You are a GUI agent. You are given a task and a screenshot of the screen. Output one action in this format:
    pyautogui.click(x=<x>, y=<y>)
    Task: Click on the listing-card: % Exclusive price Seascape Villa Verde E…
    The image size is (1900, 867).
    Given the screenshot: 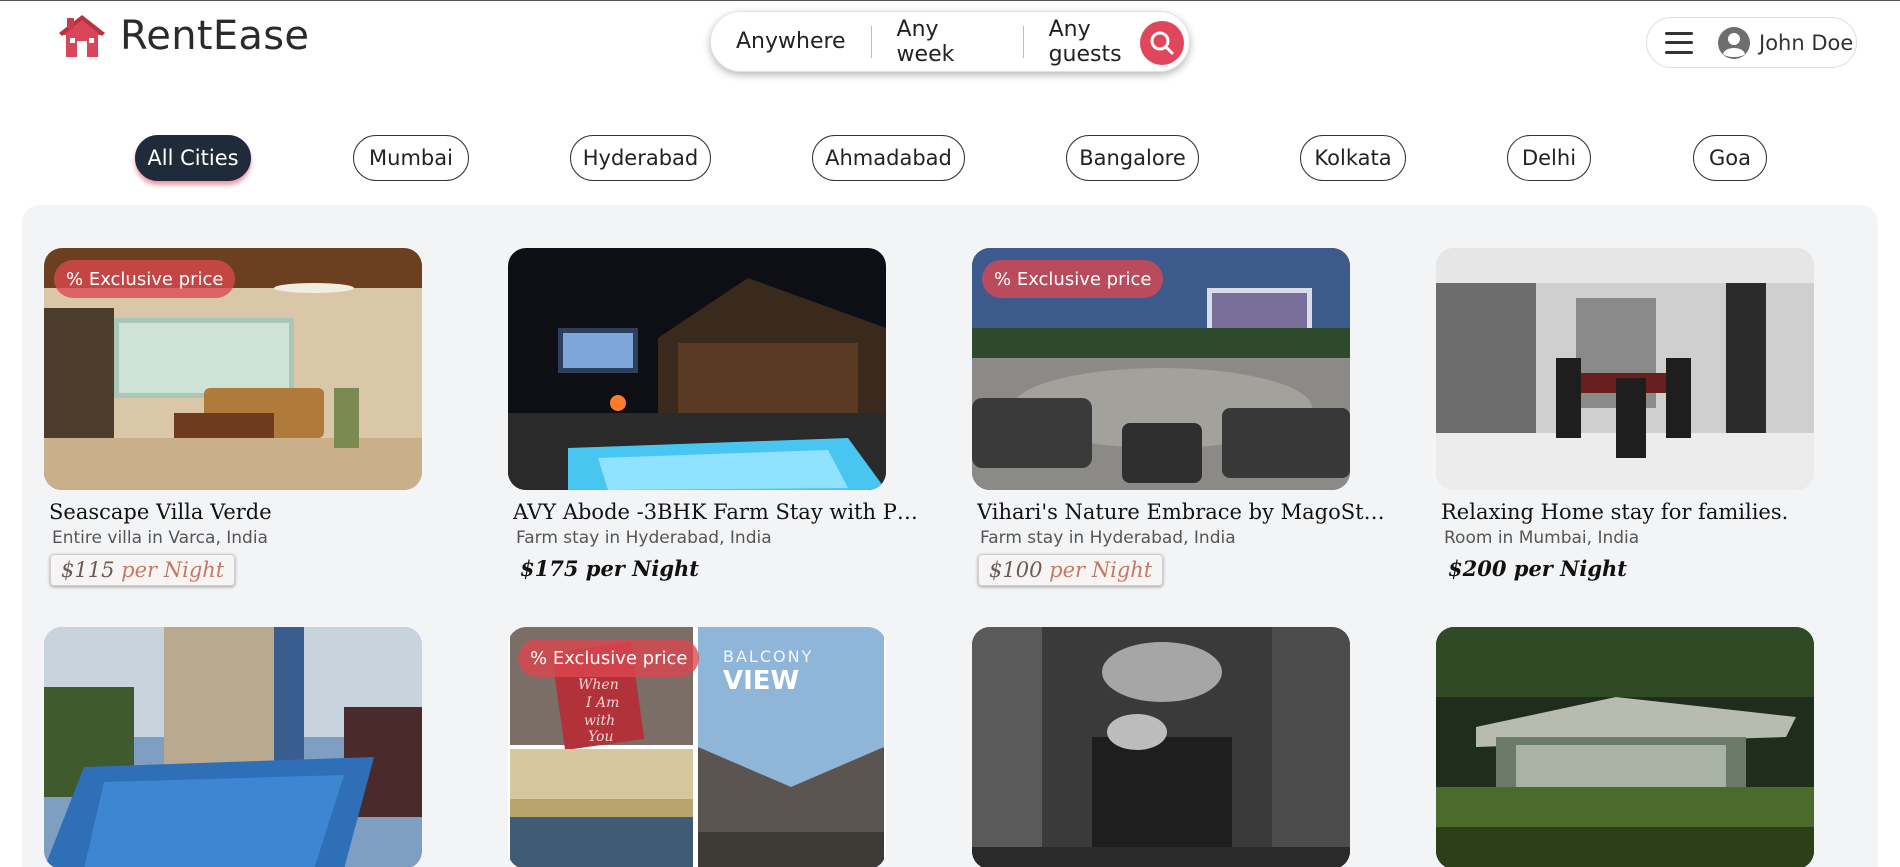 What is the action you would take?
    pyautogui.click(x=264, y=417)
    